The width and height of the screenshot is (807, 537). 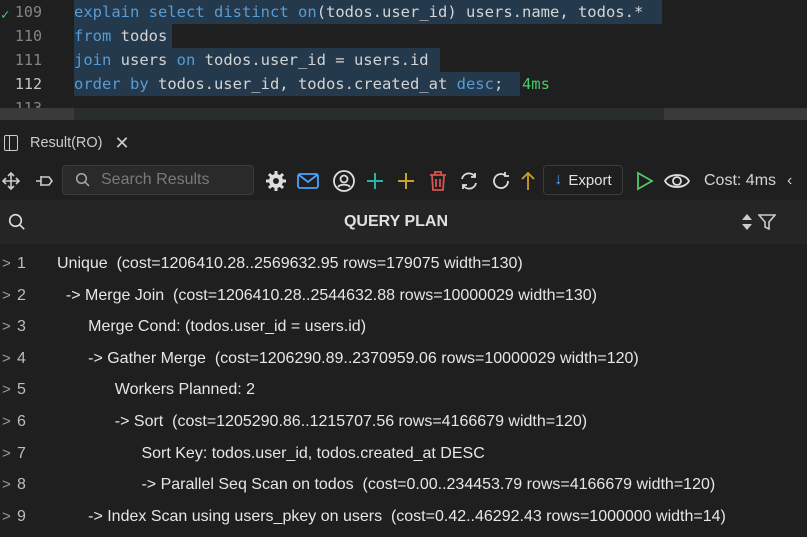 What do you see at coordinates (475, 84) in the screenshot?
I see `sql-keyword: desc` at bounding box center [475, 84].